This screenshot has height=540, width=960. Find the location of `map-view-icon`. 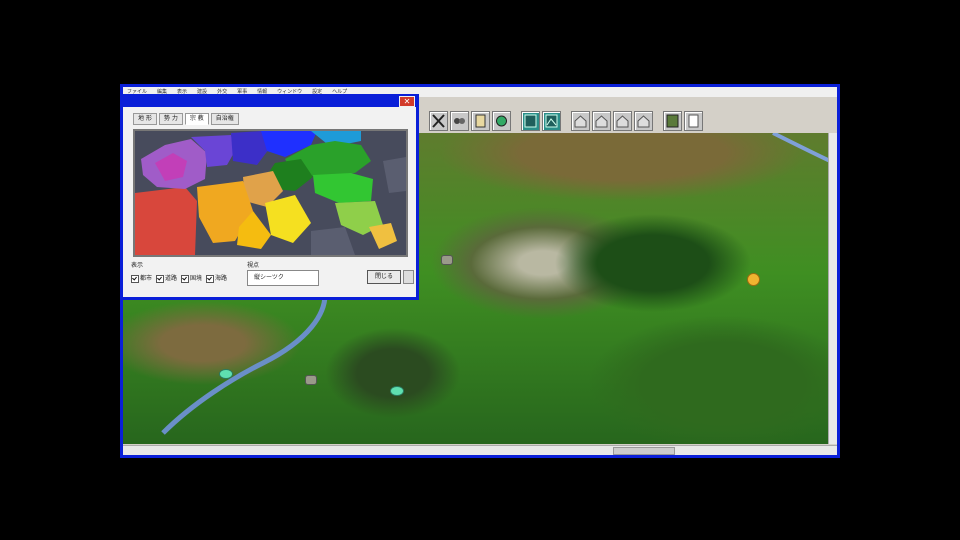

map-view-icon is located at coordinates (530, 121).